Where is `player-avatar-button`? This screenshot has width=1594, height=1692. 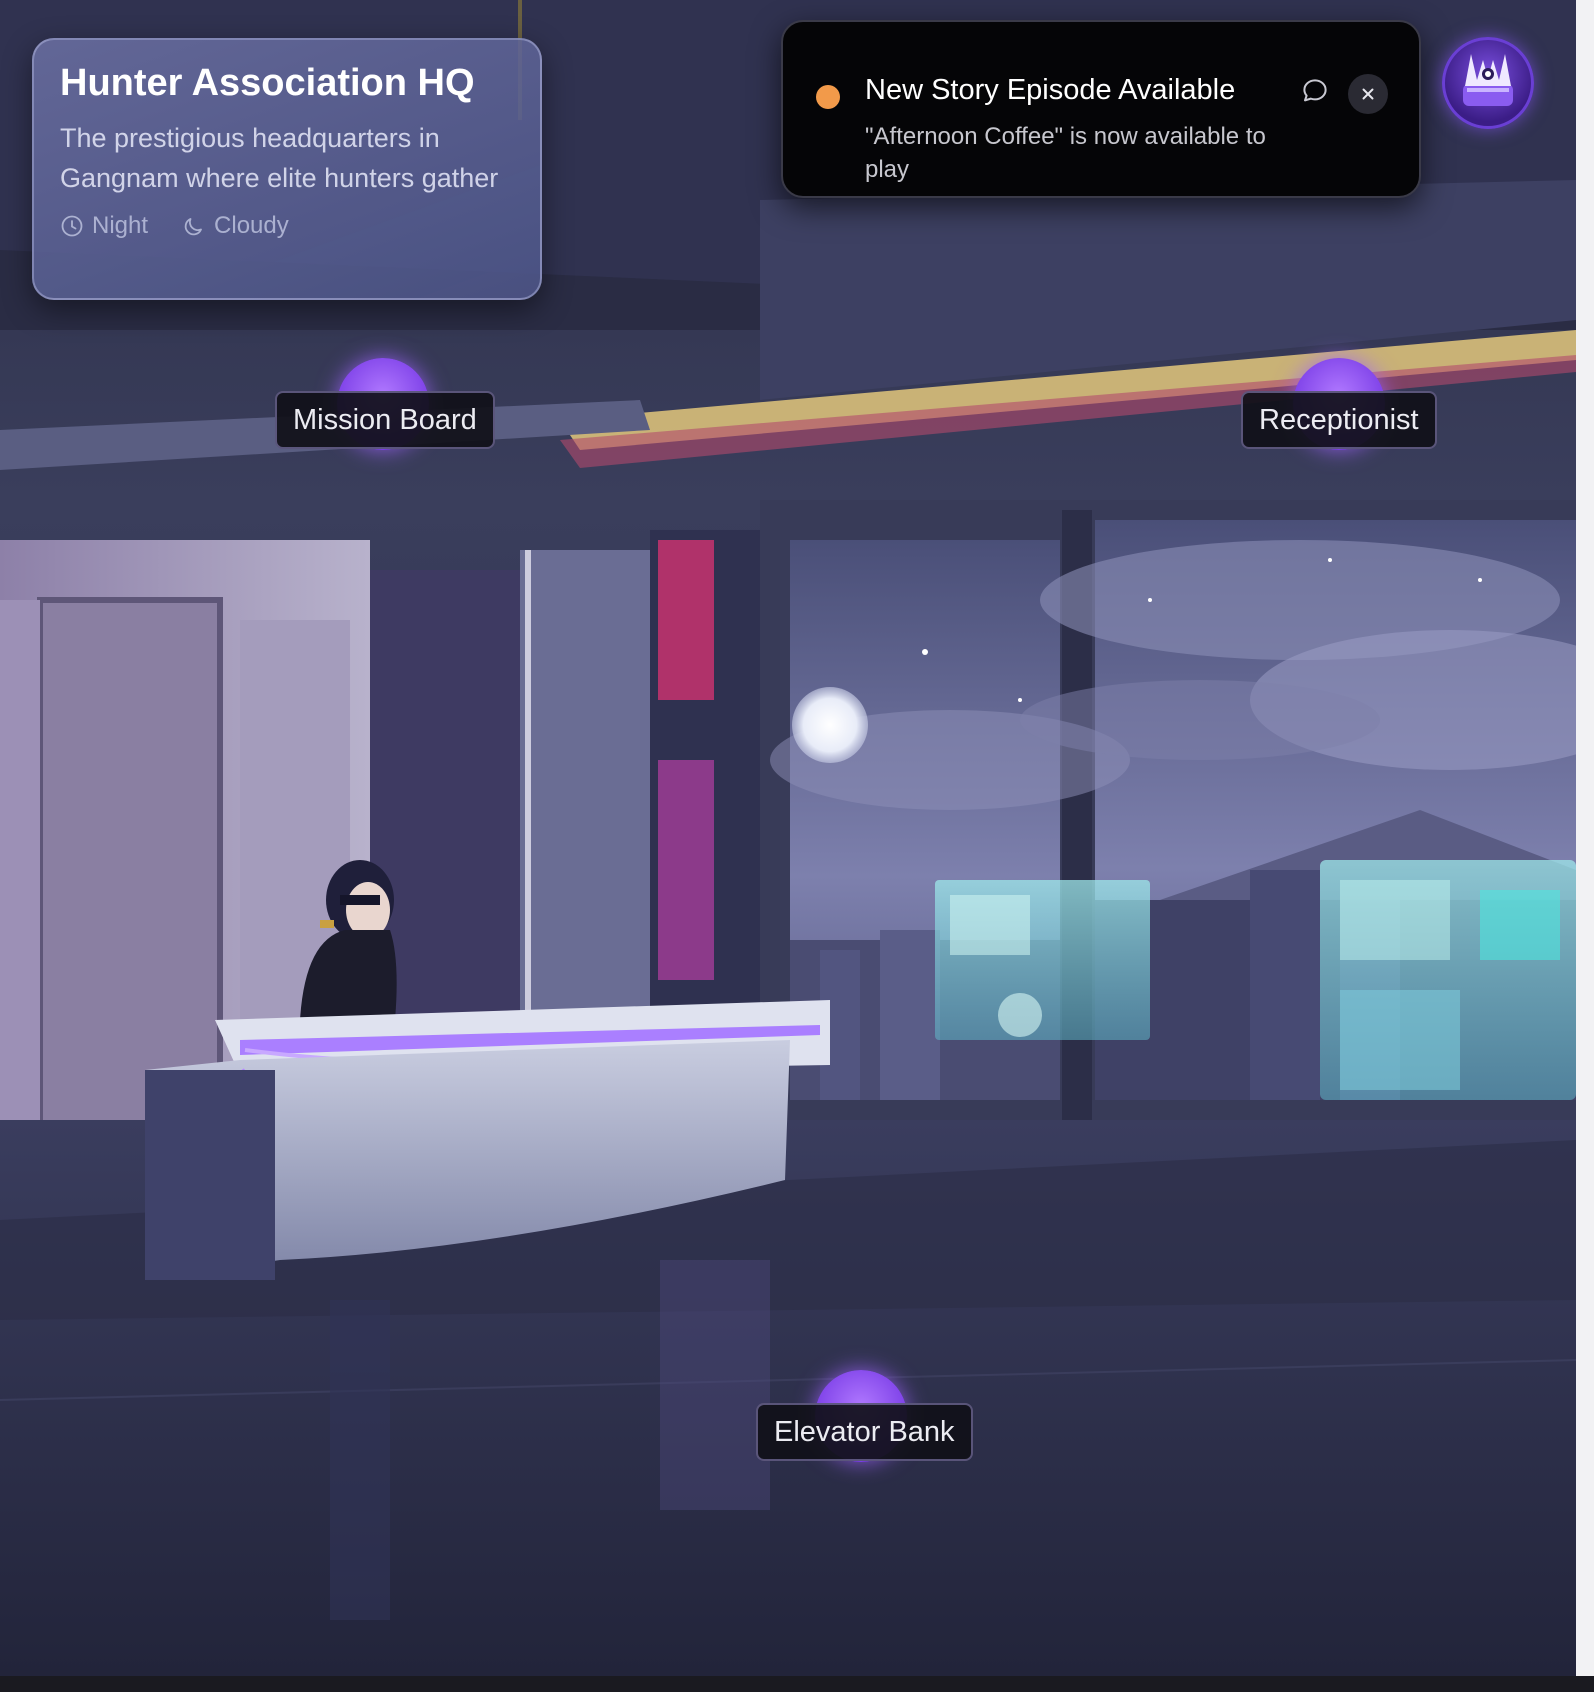
player-avatar-button is located at coordinates (1488, 83).